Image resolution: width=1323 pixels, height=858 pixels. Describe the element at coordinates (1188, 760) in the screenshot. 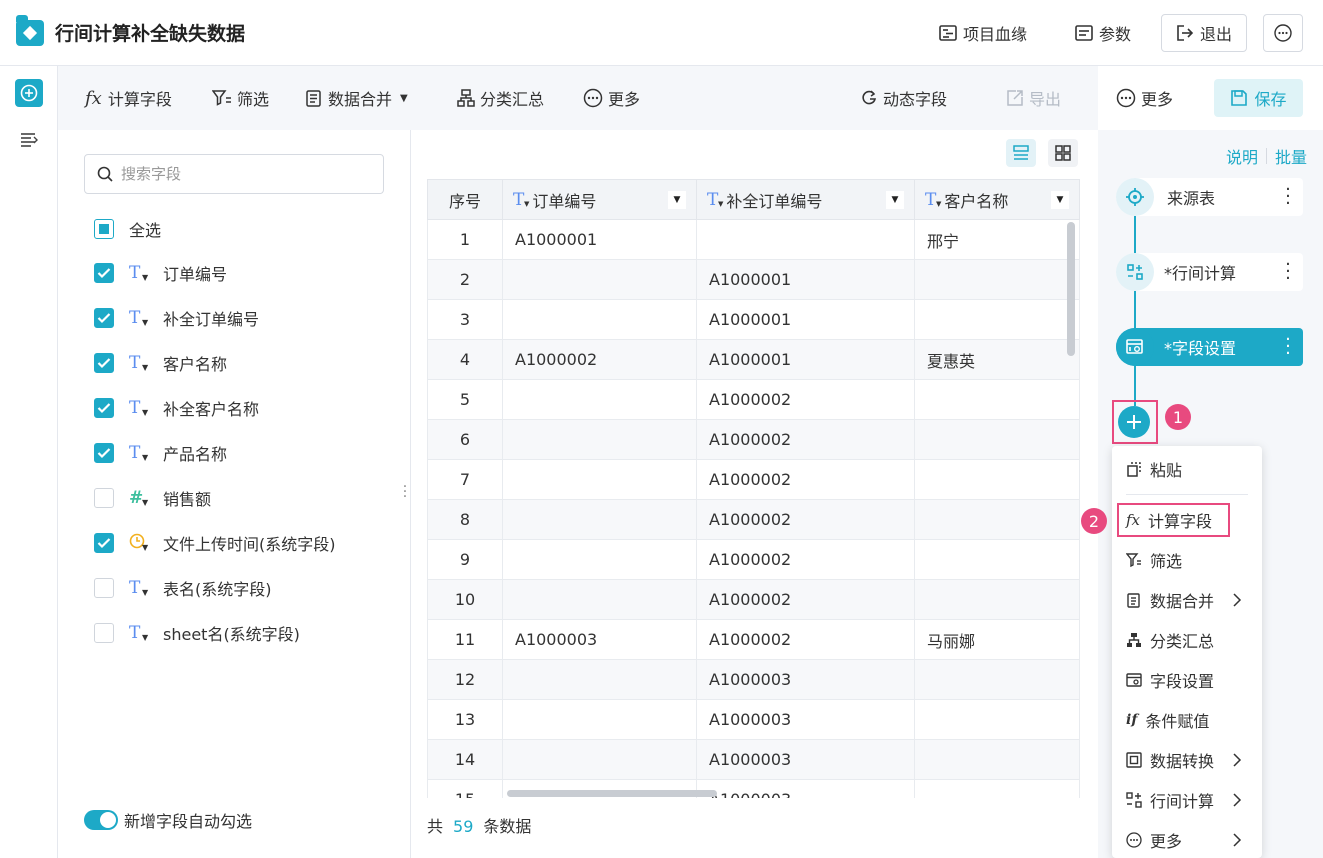

I see `menu-item-data-convert: 数据转换` at that location.